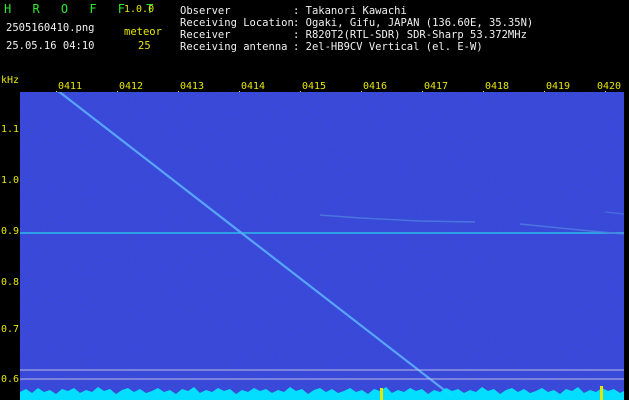 The image size is (629, 400). What do you see at coordinates (50, 46) in the screenshot?
I see `datetime: 25.05.16 04:10` at bounding box center [50, 46].